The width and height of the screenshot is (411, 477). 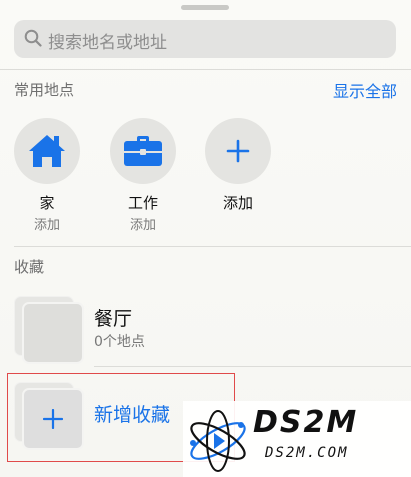 What do you see at coordinates (119, 342) in the screenshot?
I see `collection-count: 0个地点` at bounding box center [119, 342].